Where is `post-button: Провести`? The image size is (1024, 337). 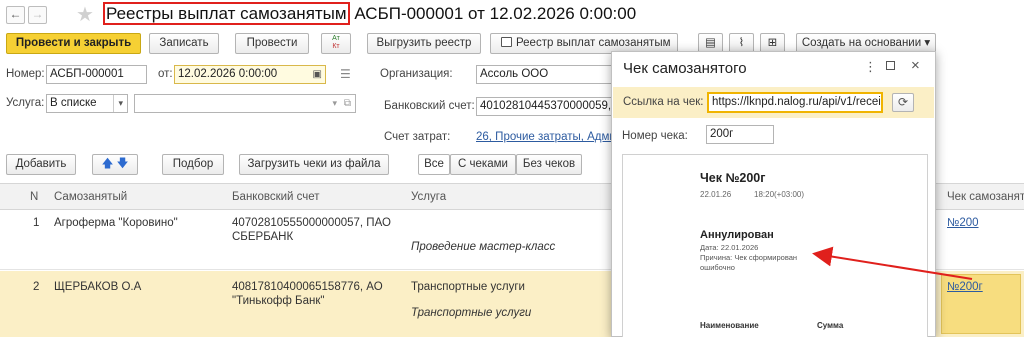 post-button: Провести is located at coordinates (272, 43).